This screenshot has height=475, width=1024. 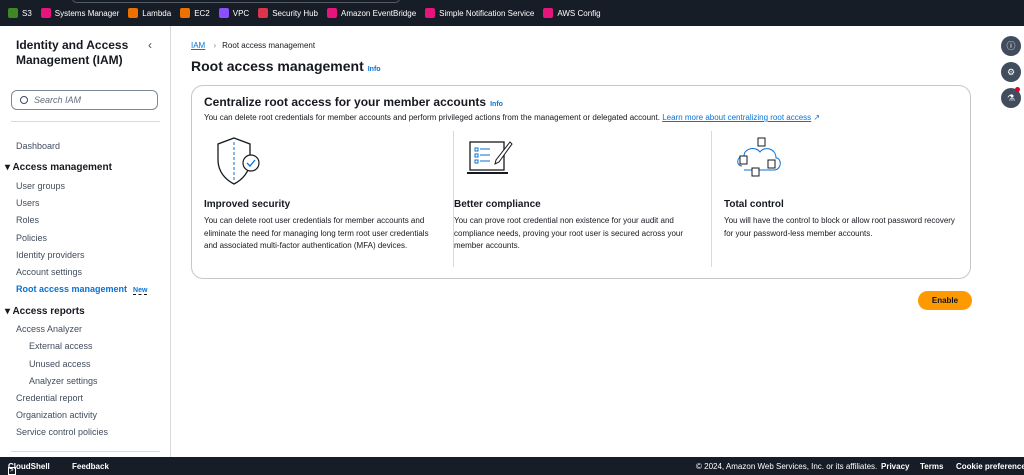 What do you see at coordinates (332, 13) in the screenshot?
I see `eventbridge-icon` at bounding box center [332, 13].